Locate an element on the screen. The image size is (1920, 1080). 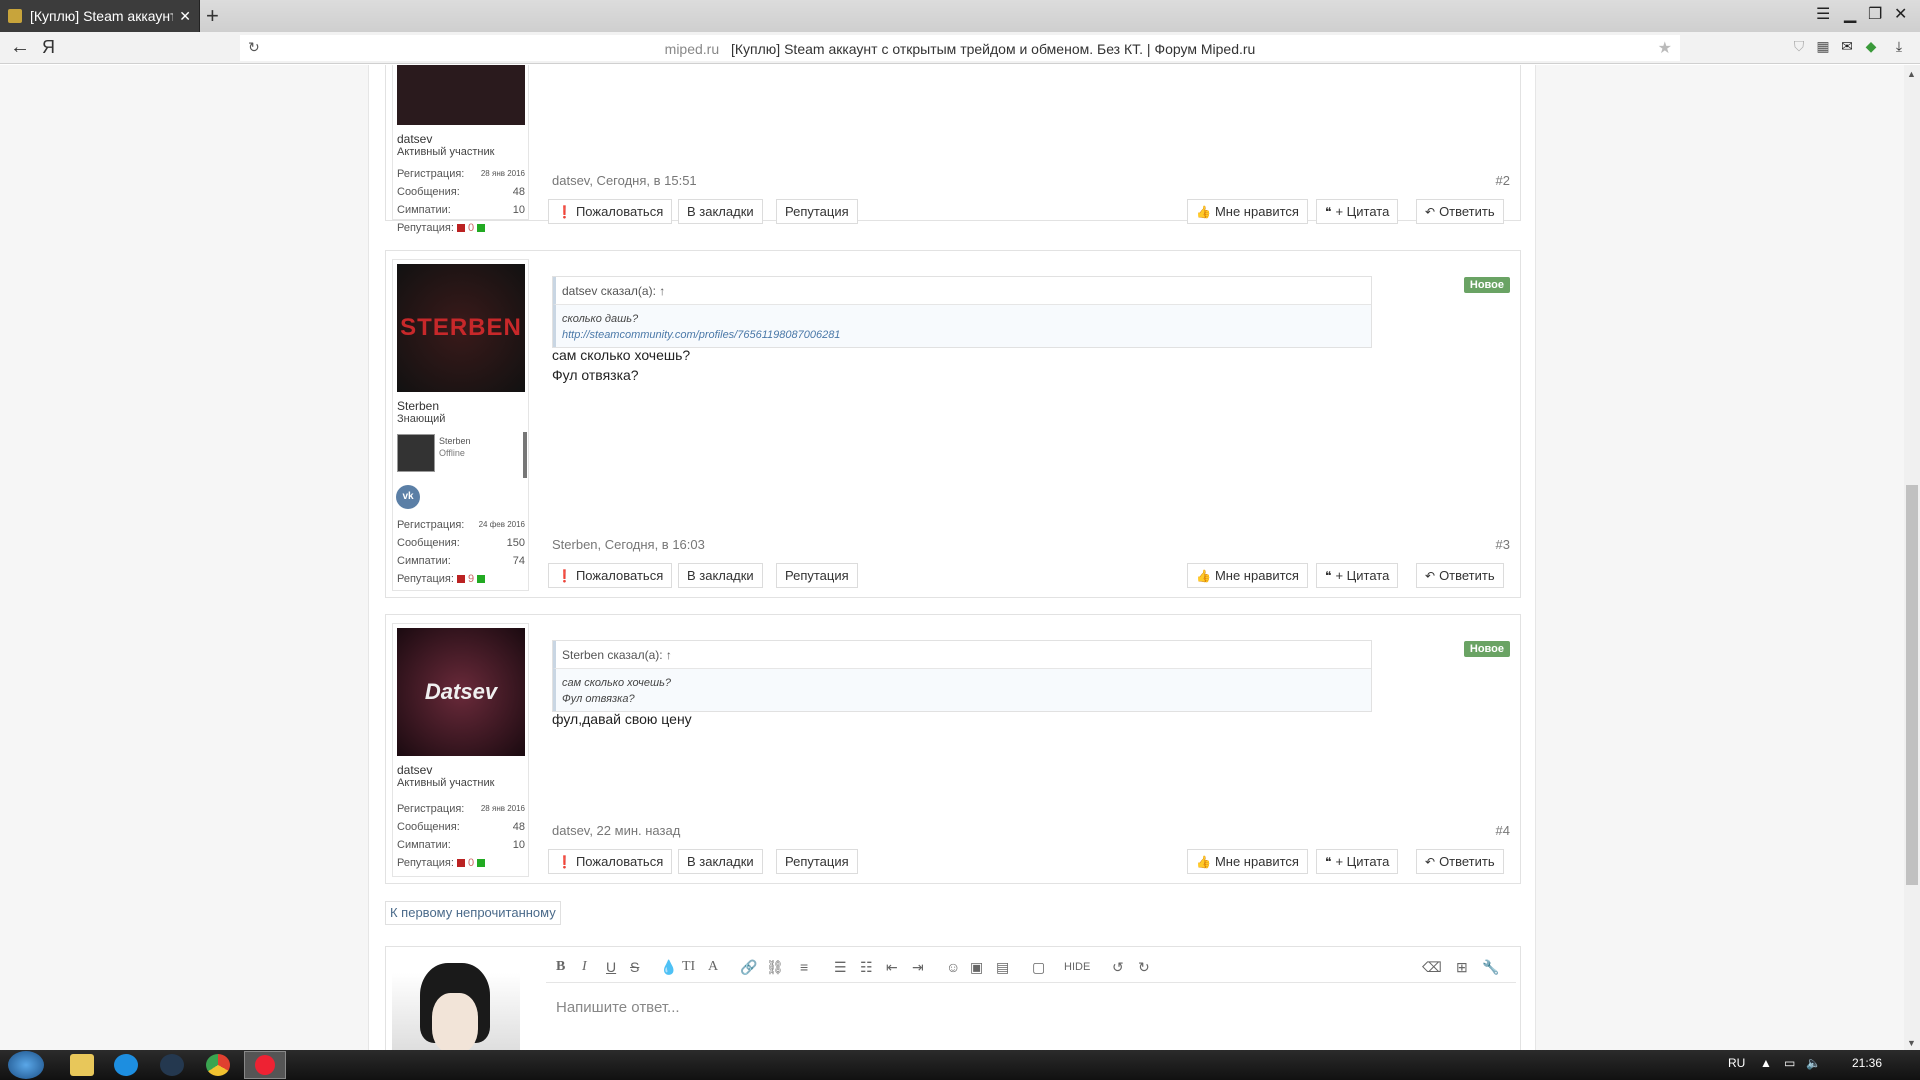
likes-label: Симпатии: is located at coordinates (424, 210).